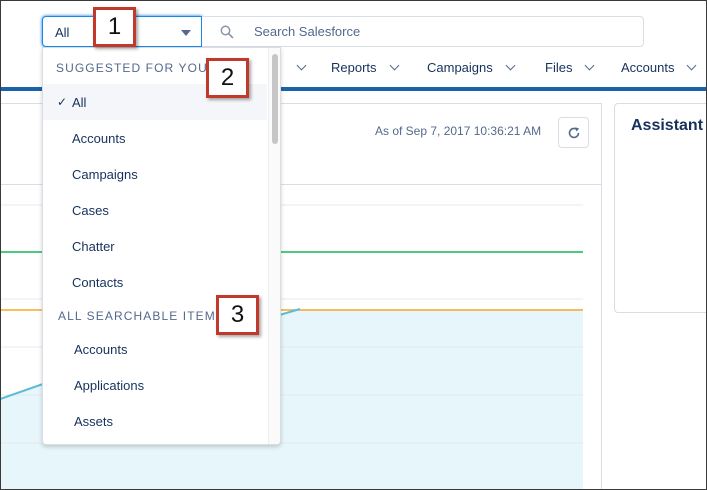 Image resolution: width=707 pixels, height=490 pixels. Describe the element at coordinates (667, 125) in the screenshot. I see `assistant-title: Assistant` at that location.